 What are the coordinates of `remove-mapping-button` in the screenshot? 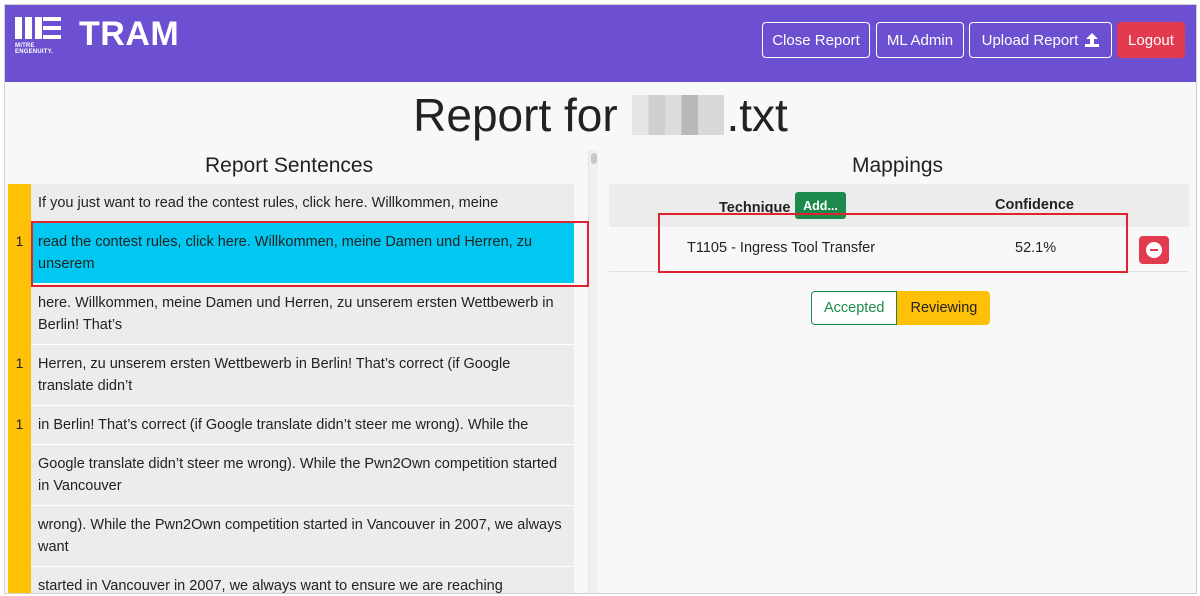 It's located at (1154, 250).